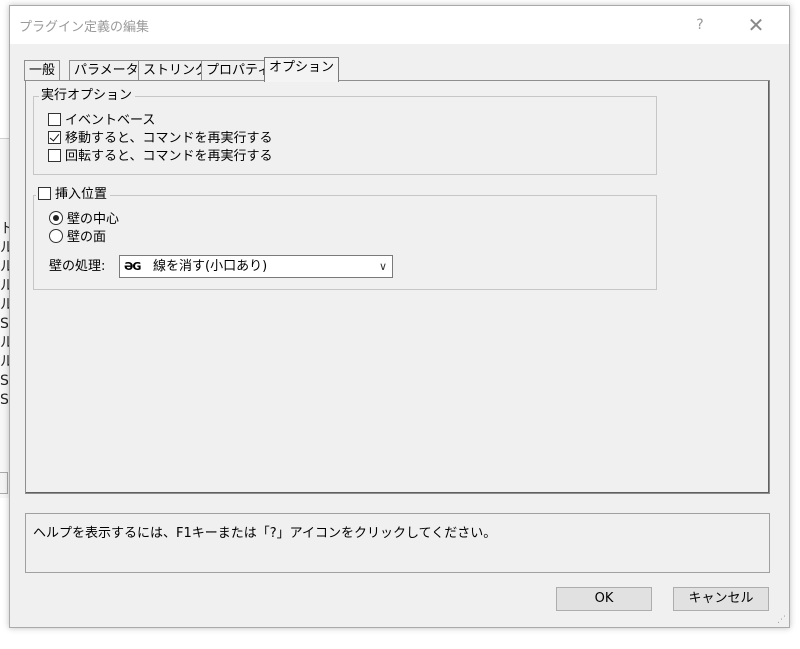 Image resolution: width=800 pixels, height=649 pixels. Describe the element at coordinates (265, 533) in the screenshot. I see `help-message: ヘルプを表示するには、F1キーまたは「?」アイコンをクリックしてください。` at that location.